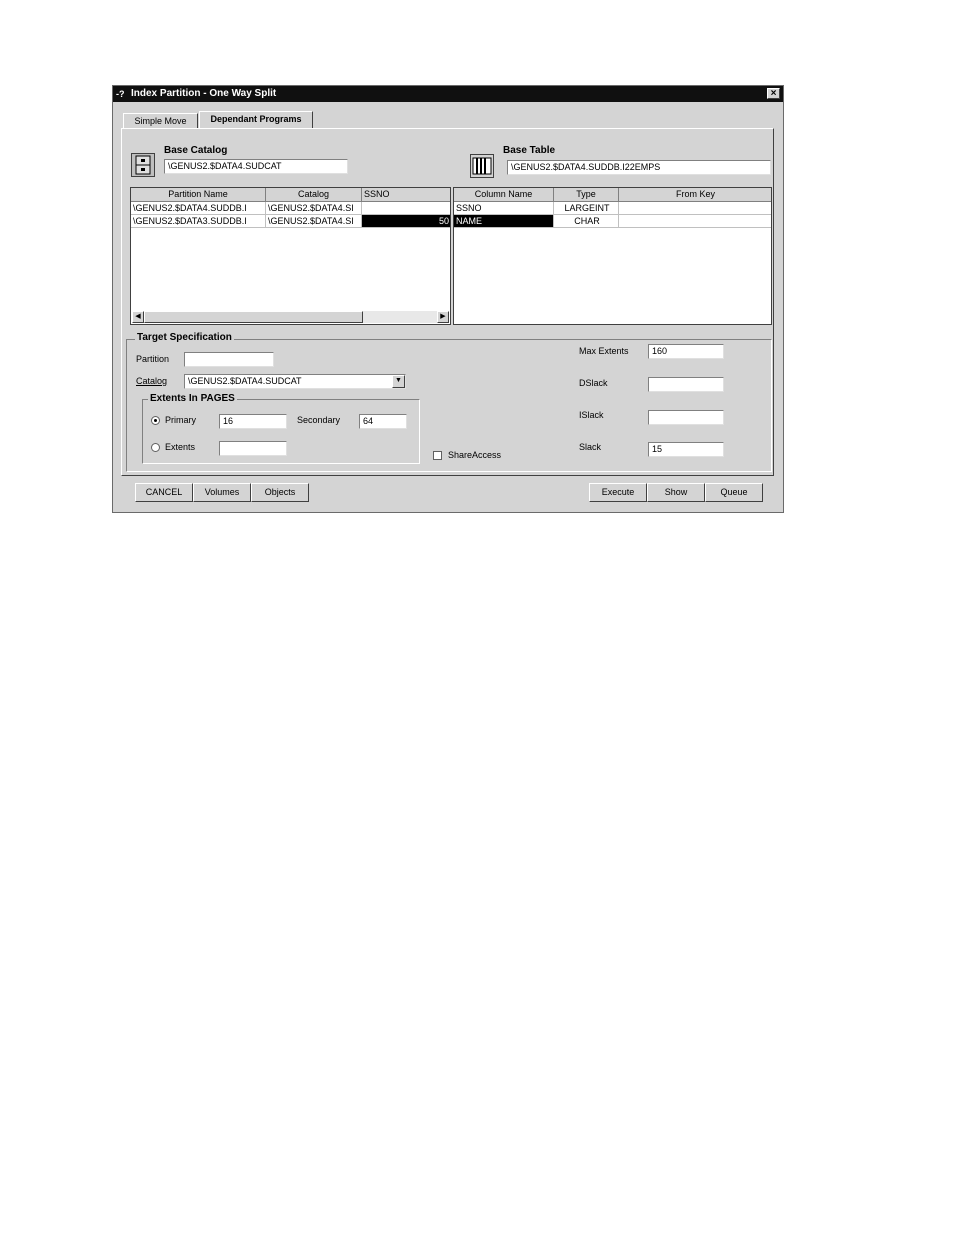 This screenshot has width=954, height=1235. Describe the element at coordinates (475, 455) in the screenshot. I see `share-access-label: ShareAccess` at that location.